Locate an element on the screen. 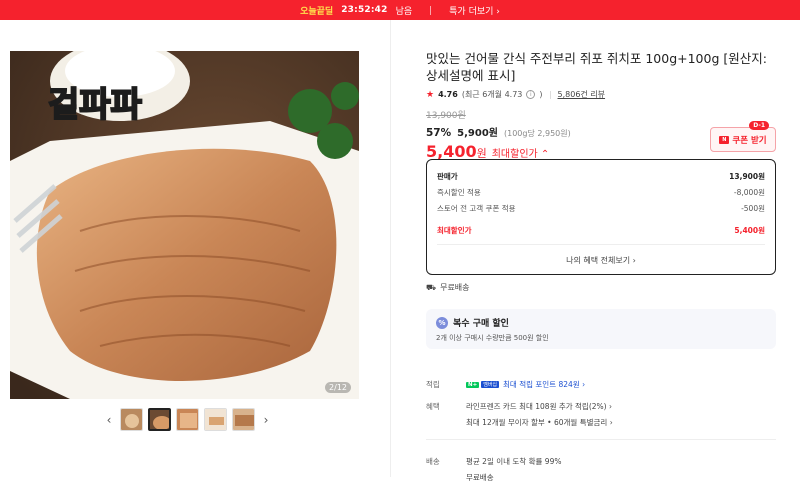 This screenshot has height=483, width=800. truck-icon: ⛟ is located at coordinates (431, 287).